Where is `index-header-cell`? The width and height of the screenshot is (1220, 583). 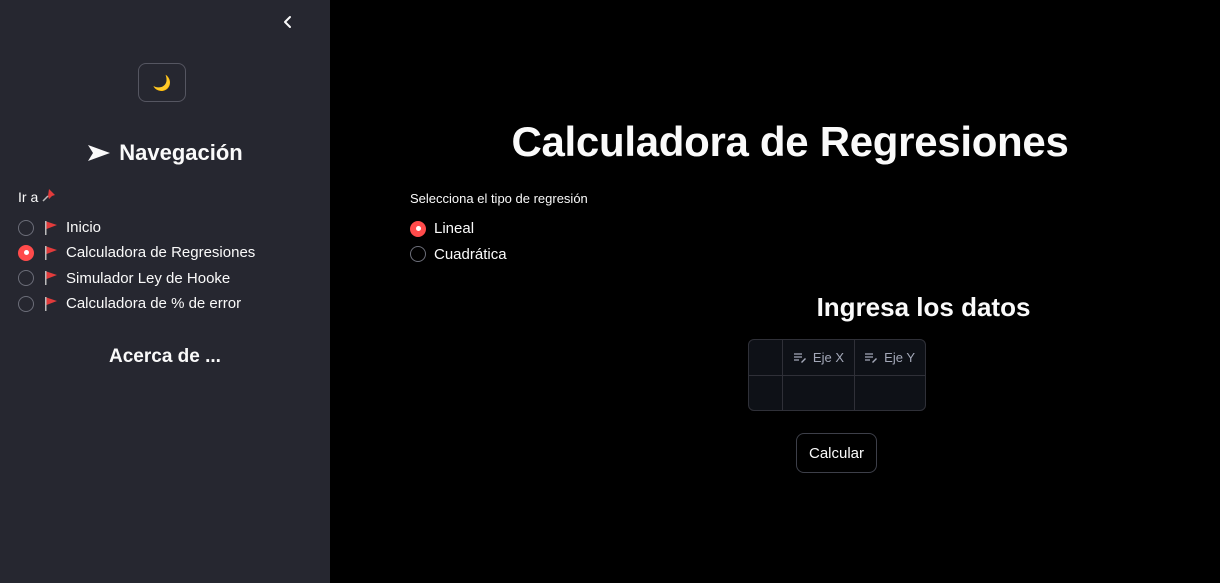
index-header-cell is located at coordinates (765, 357).